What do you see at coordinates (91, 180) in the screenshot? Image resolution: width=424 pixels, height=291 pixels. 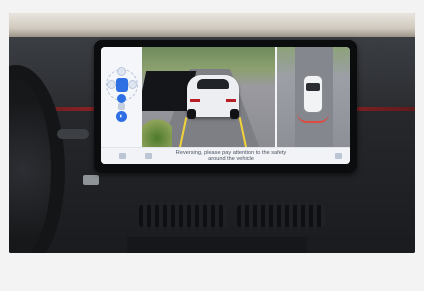 I see `hazard-button` at bounding box center [91, 180].